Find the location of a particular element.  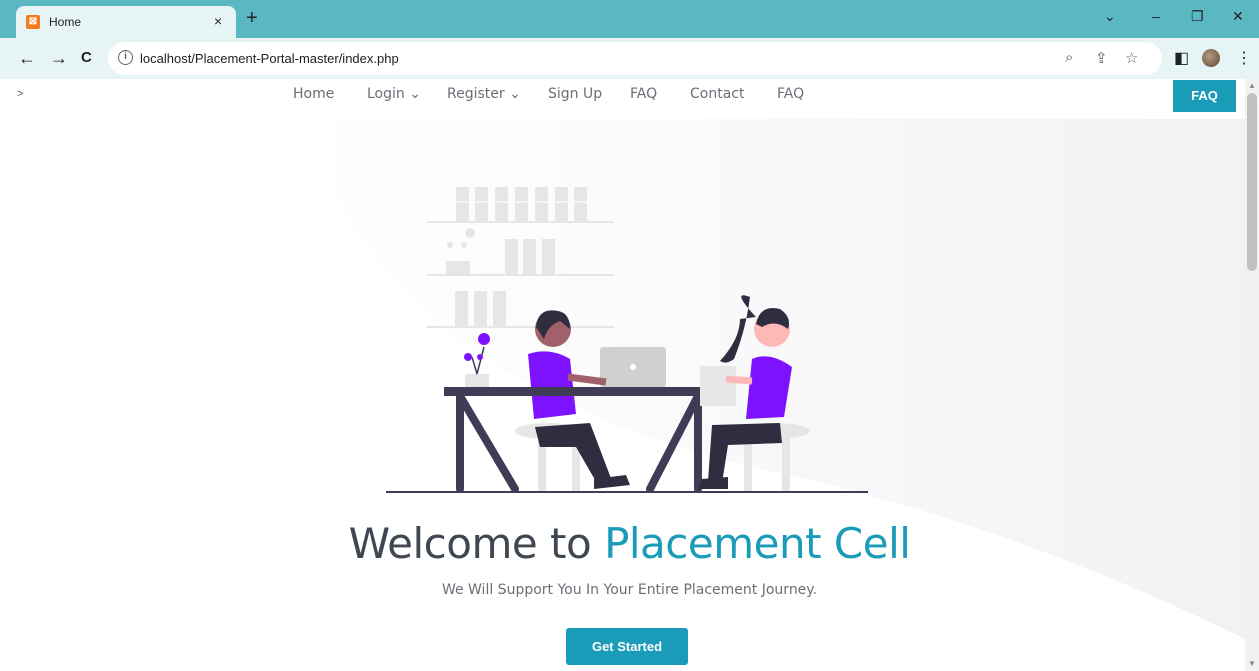

scrollbar-thumb is located at coordinates (1252, 182).